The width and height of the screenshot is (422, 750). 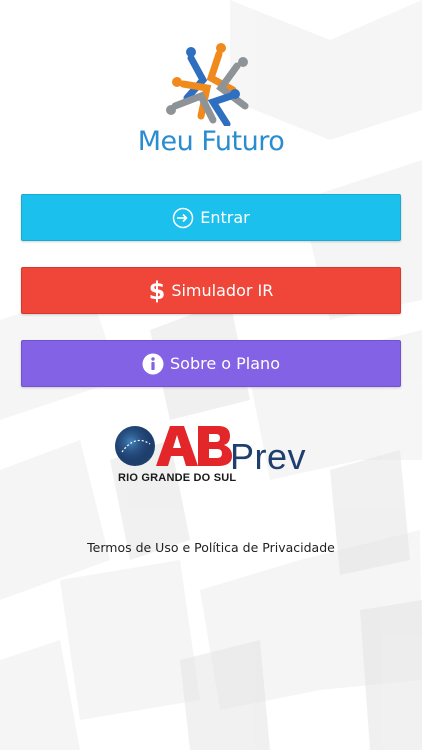 I want to click on sobre-o-plano-label: Sobre o Plano, so click(x=225, y=363).